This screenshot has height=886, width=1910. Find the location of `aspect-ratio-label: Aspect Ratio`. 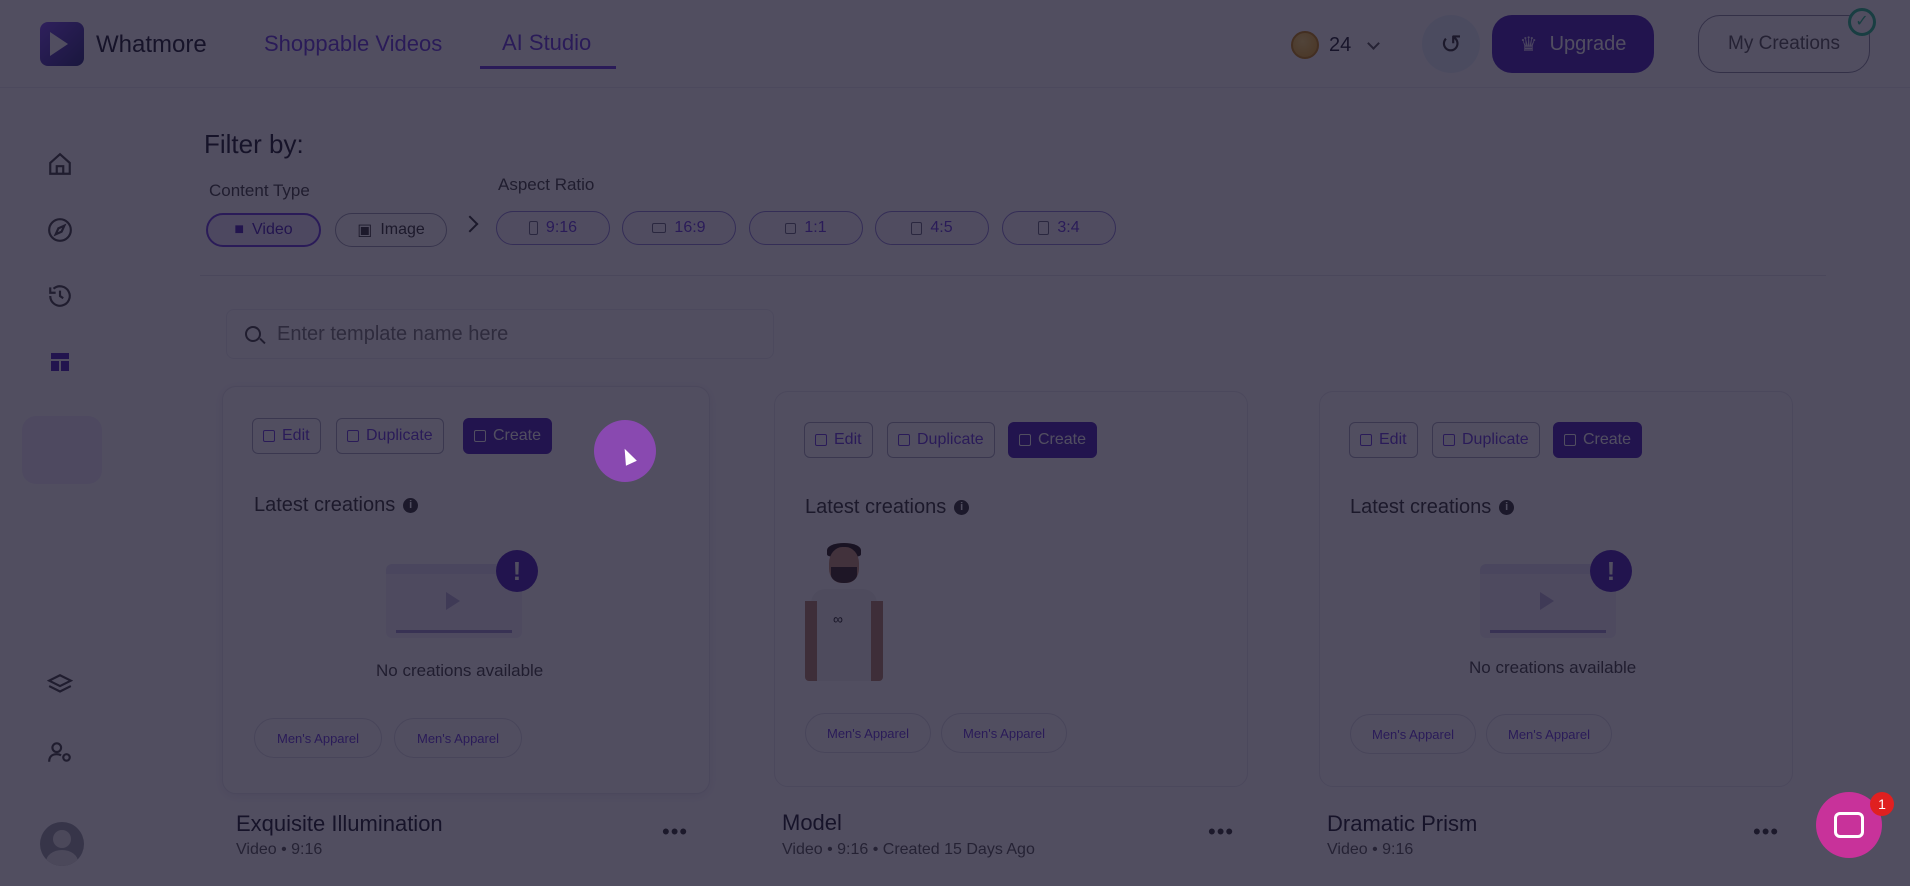

aspect-ratio-label: Aspect Ratio is located at coordinates (546, 184).